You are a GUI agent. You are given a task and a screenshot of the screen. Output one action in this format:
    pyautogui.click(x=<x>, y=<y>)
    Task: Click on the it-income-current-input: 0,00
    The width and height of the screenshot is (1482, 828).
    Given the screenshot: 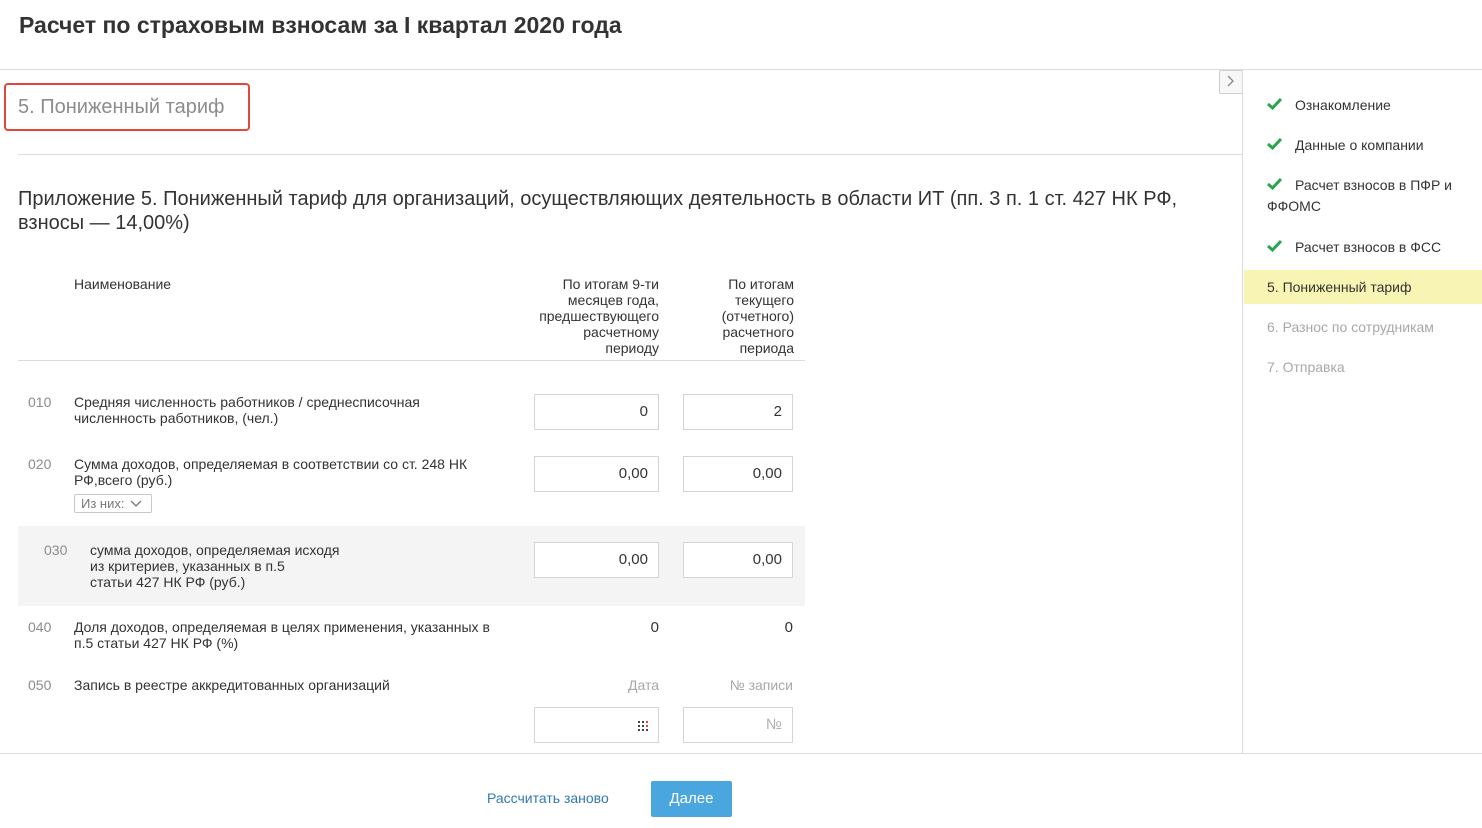 What is the action you would take?
    pyautogui.click(x=738, y=560)
    